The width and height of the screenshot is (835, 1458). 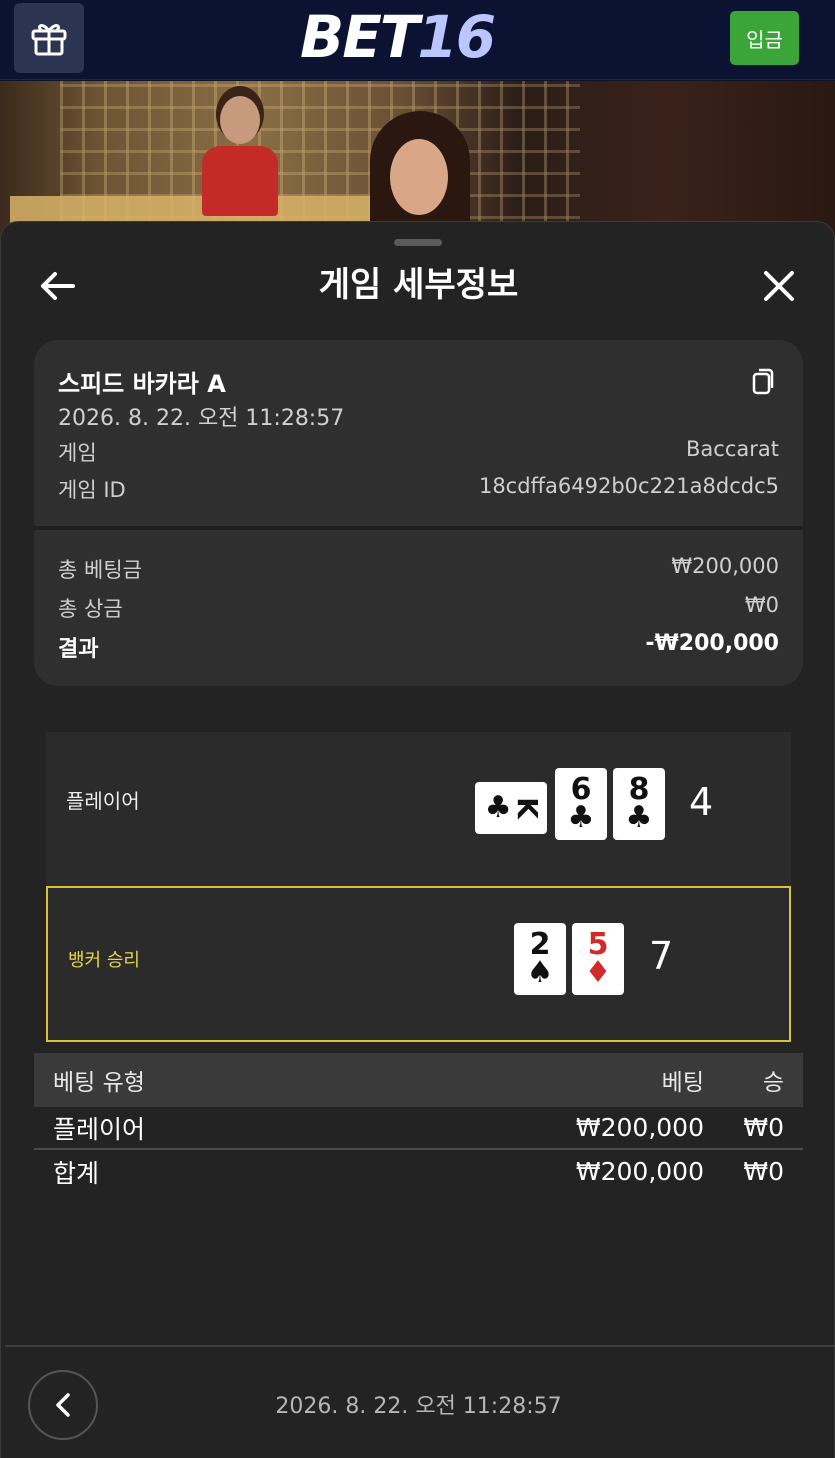 I want to click on banker-hand-label: 뱅커 승리, so click(x=104, y=960).